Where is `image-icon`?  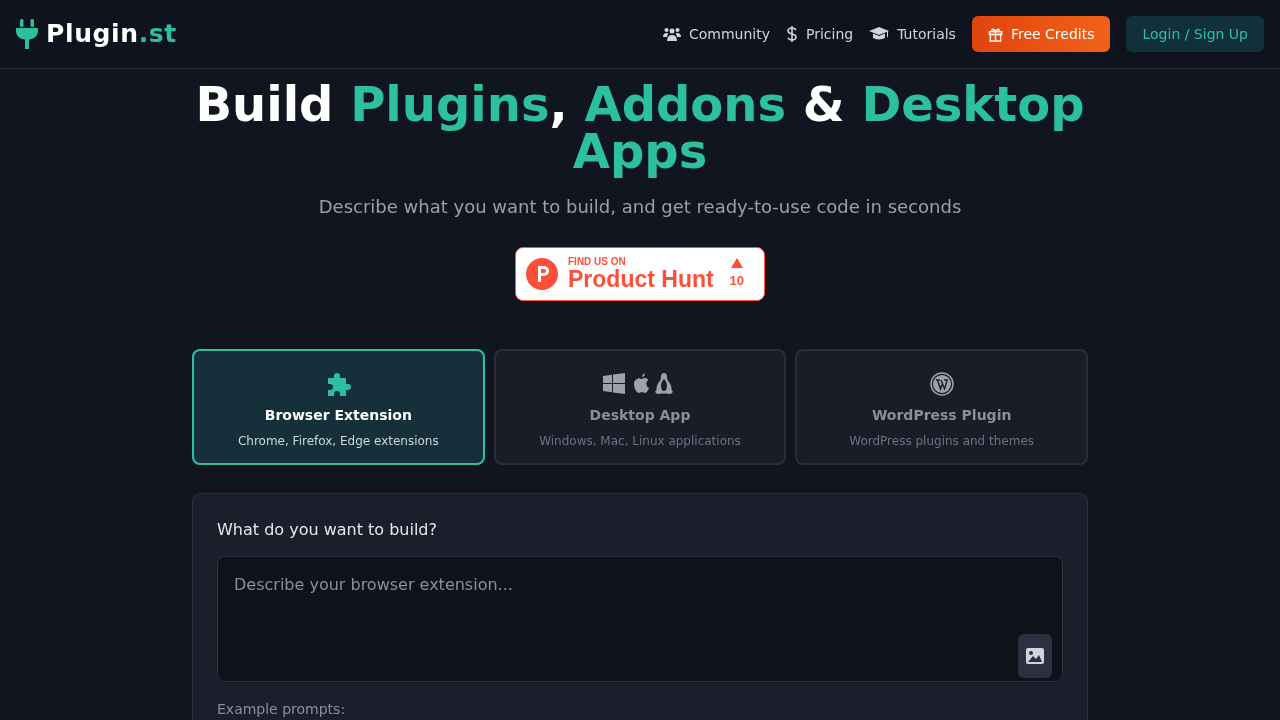
image-icon is located at coordinates (1035, 656).